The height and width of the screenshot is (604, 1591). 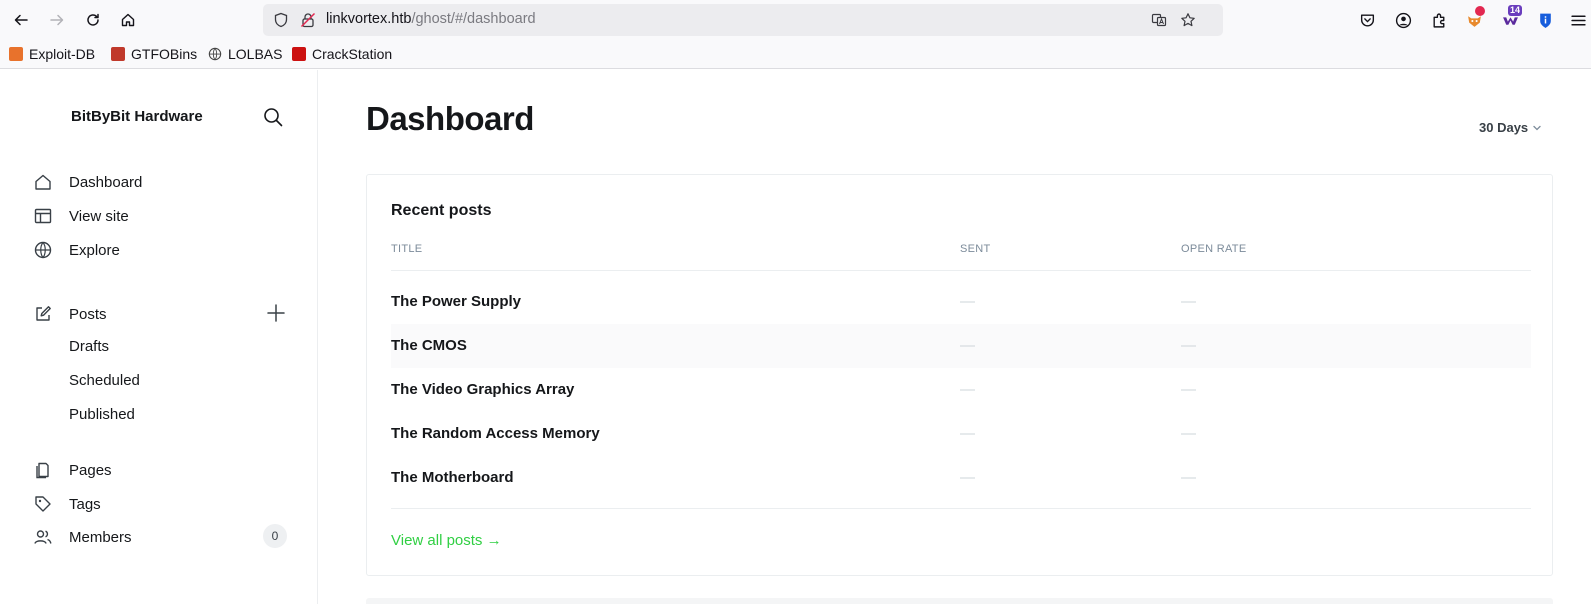 What do you see at coordinates (99, 216) in the screenshot?
I see `nav-label: View site` at bounding box center [99, 216].